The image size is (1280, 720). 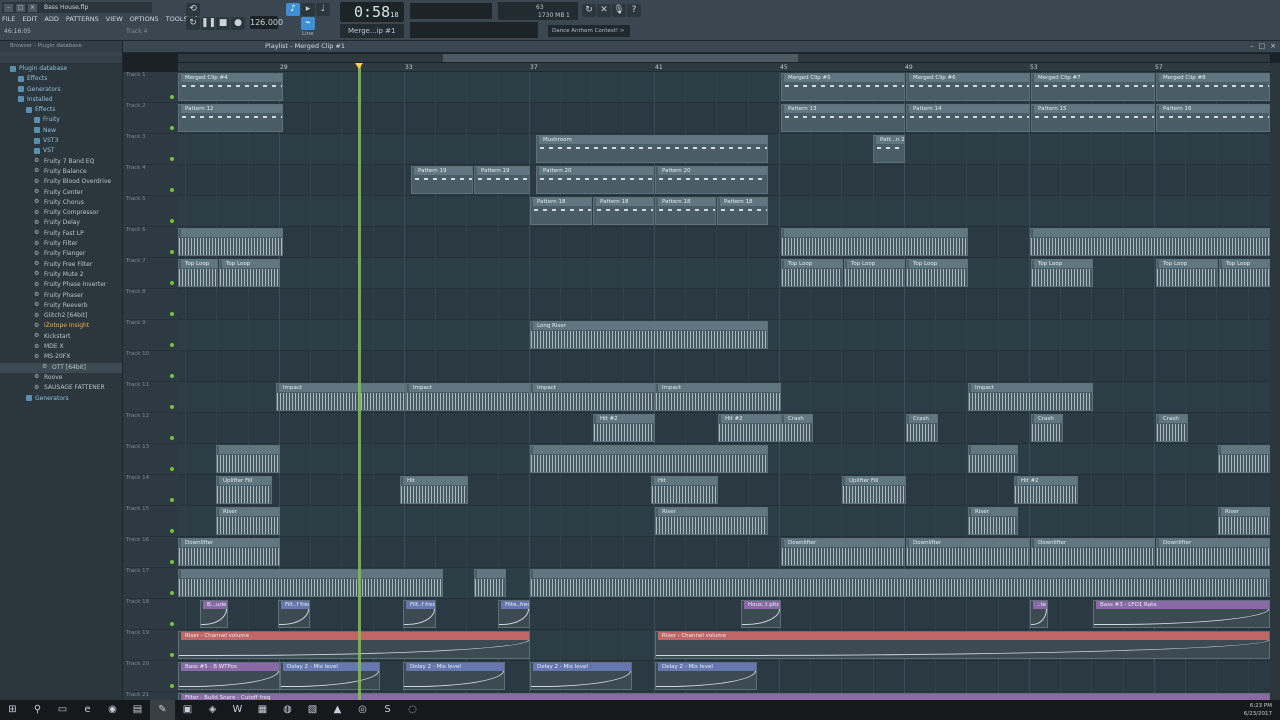 What do you see at coordinates (137, 710) in the screenshot?
I see `explorer-icon: ▤` at bounding box center [137, 710].